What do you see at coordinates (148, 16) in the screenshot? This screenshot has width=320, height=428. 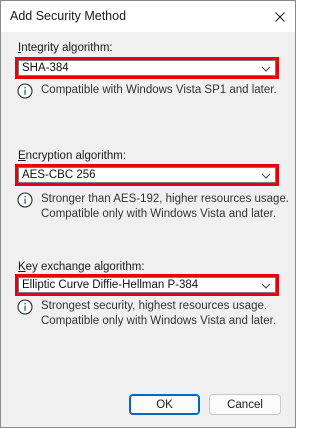 I see `title-bar: Add Security Method` at bounding box center [148, 16].